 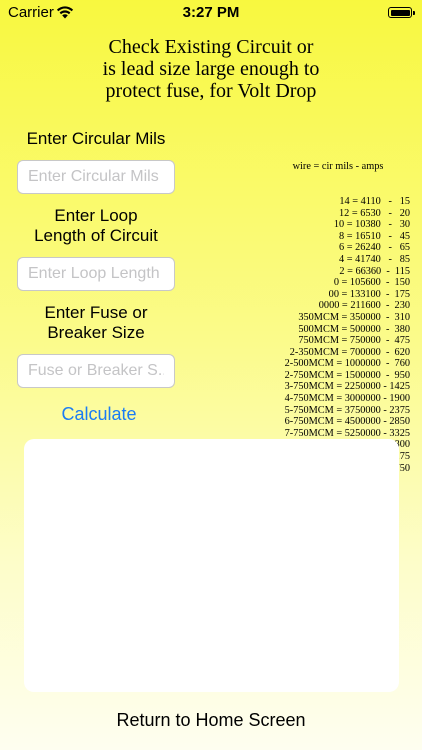 I want to click on wire-table-row: 4-750MCM = 3000000 - 1900, so click(x=347, y=399).